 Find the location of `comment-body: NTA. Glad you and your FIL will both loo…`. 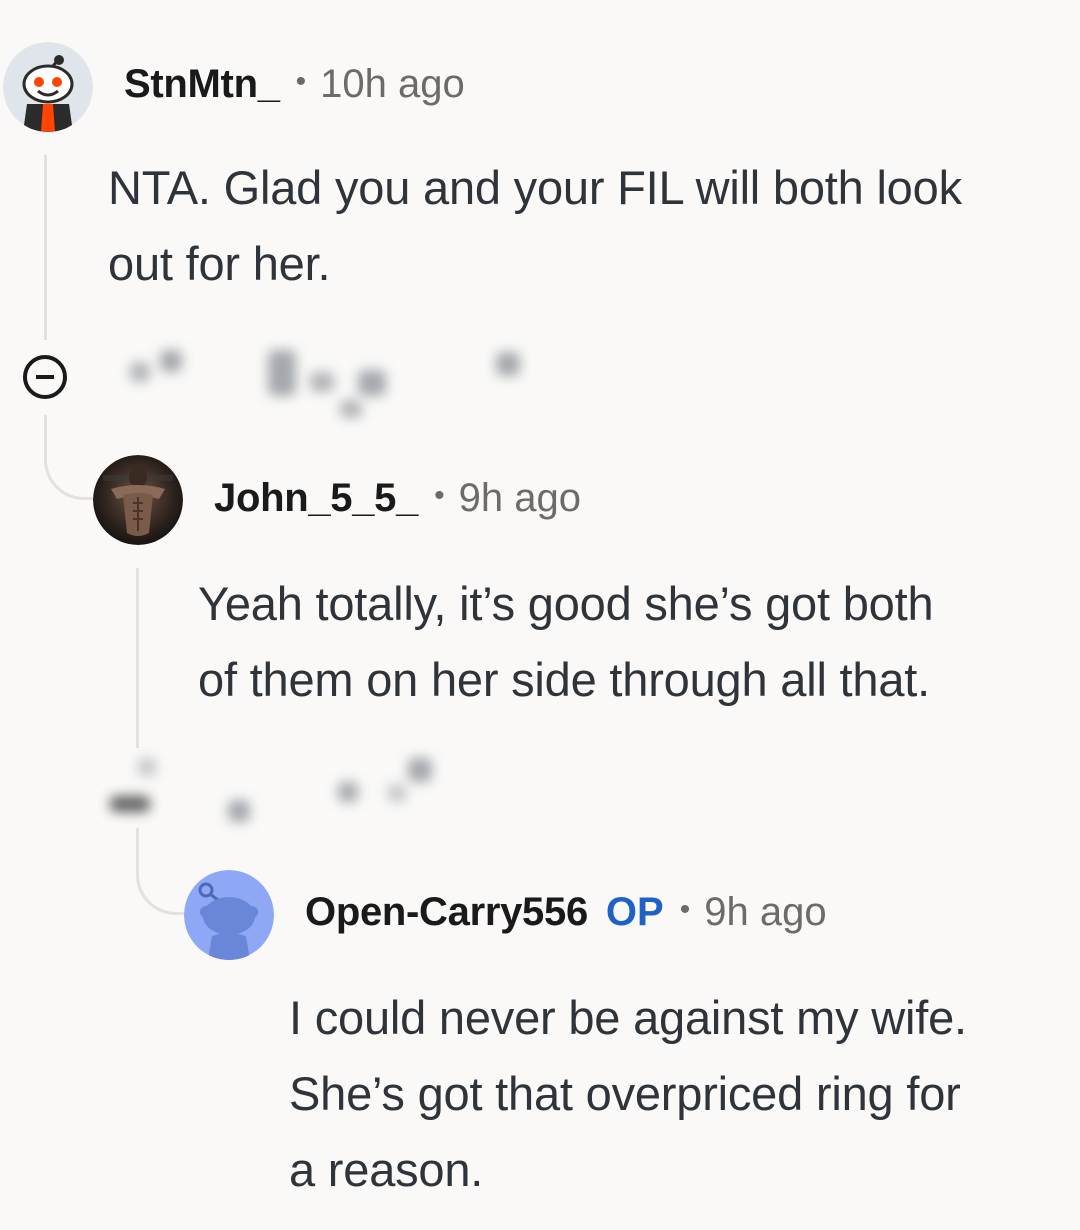

comment-body: NTA. Glad you and your FIL will both loo… is located at coordinates (535, 226).